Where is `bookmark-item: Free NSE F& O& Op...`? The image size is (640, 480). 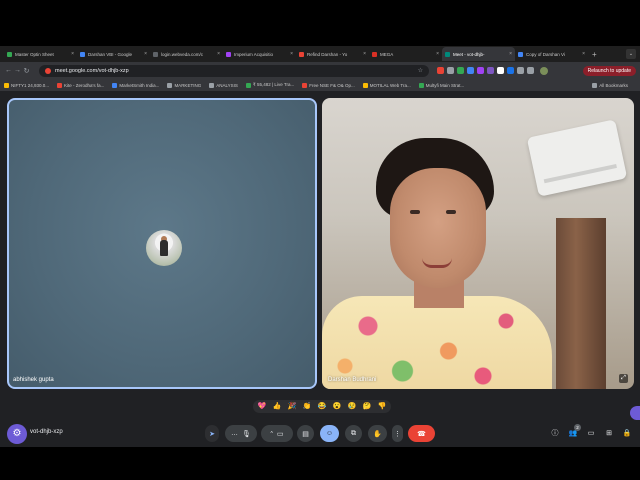
bookmark-item: Free NSE F& O& Op... is located at coordinates (328, 85).